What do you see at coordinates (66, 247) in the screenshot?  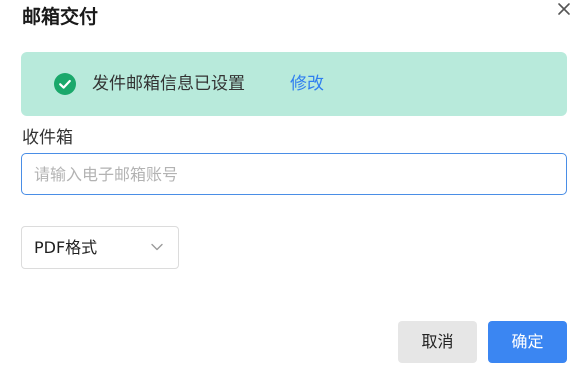 I see `format-selected-value: PDF格式` at bounding box center [66, 247].